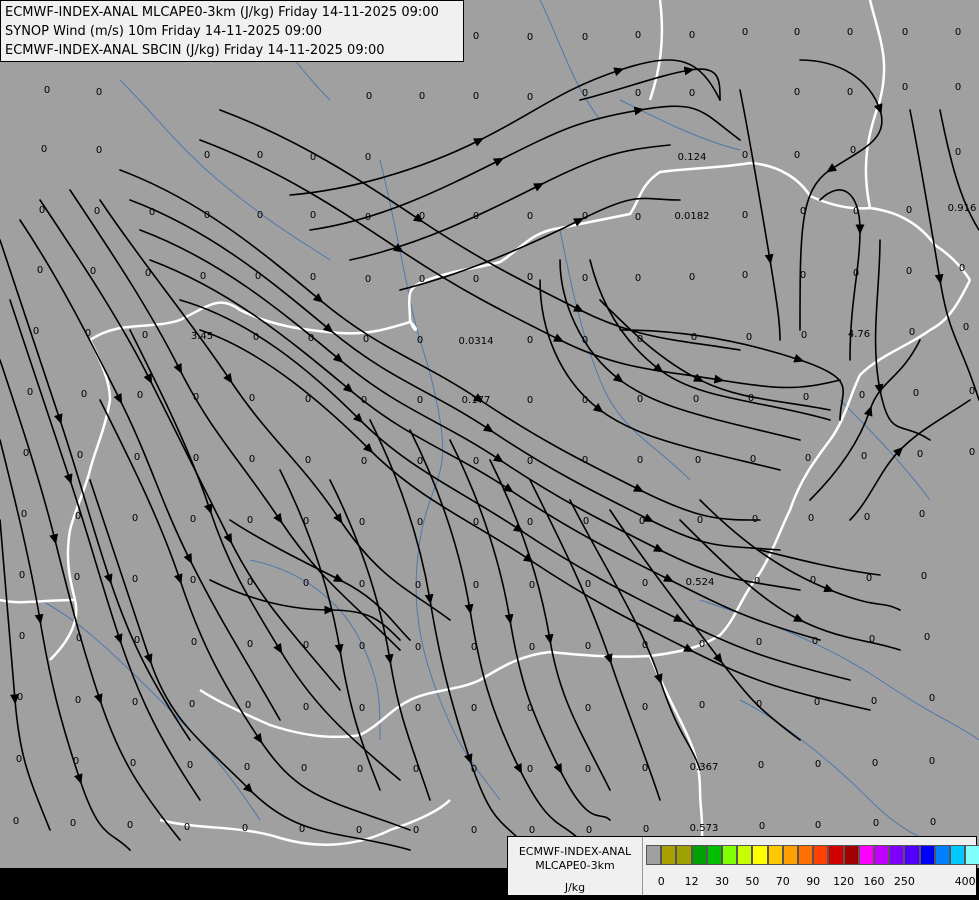  What do you see at coordinates (575, 851) in the screenshot?
I see `legend-name-line1: ECMWF-INDEX-ANAL` at bounding box center [575, 851].